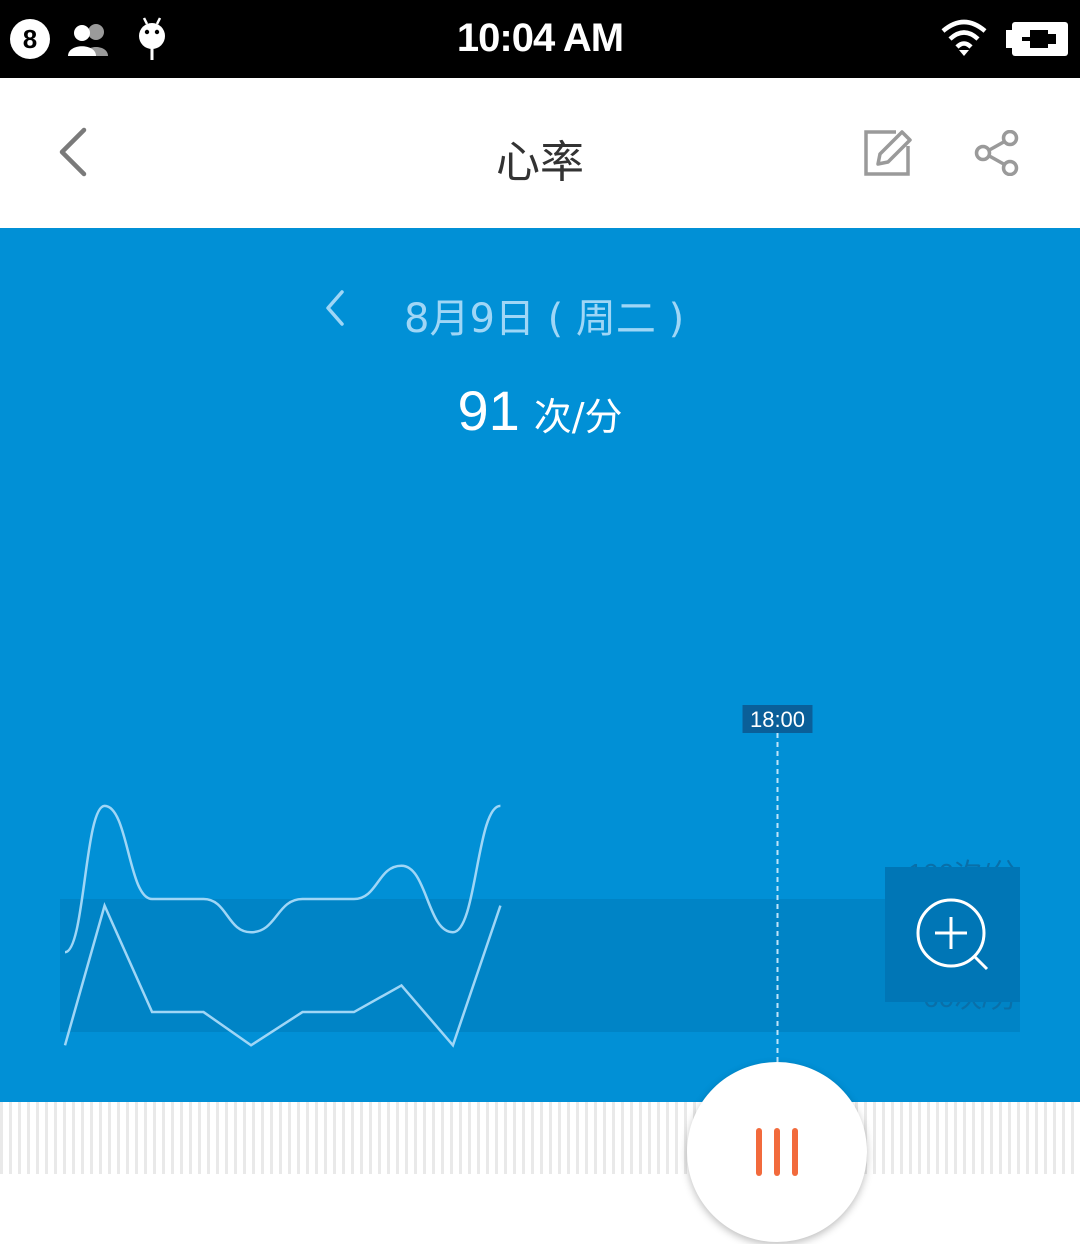 The height and width of the screenshot is (1244, 1080). Describe the element at coordinates (544, 319) in the screenshot. I see `date-label: 8月9日 ( 周二 )` at that location.